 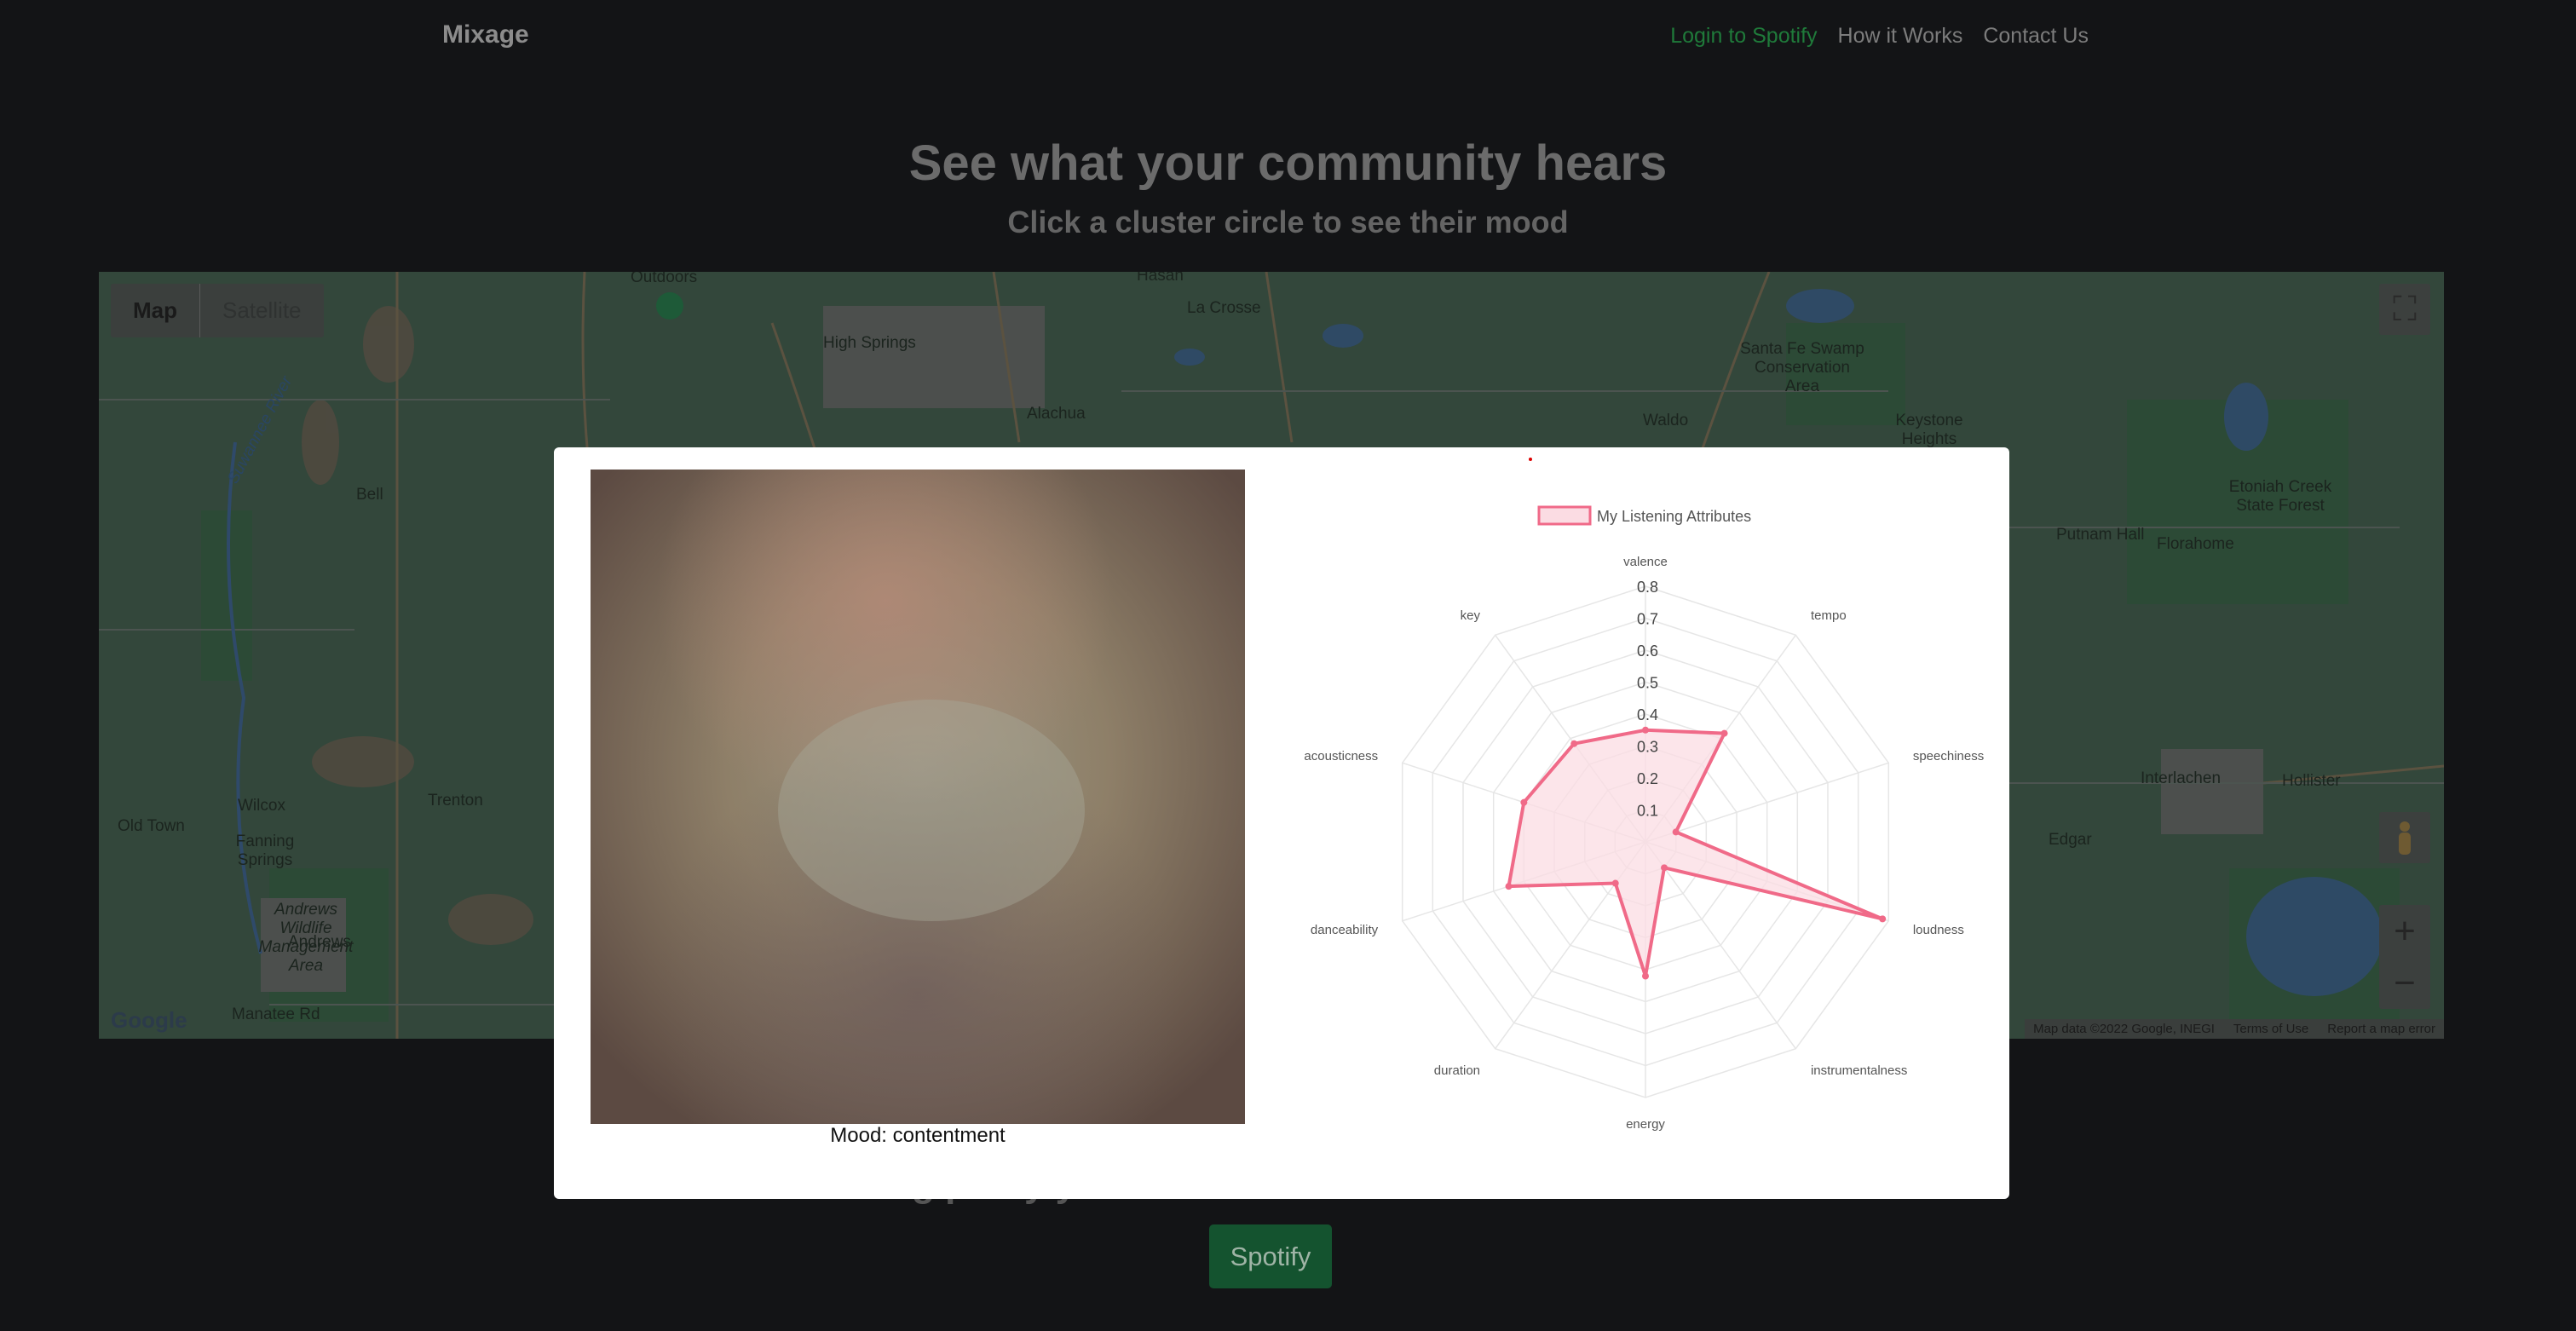 What do you see at coordinates (1647, 812) in the screenshot?
I see `radar-tick-label: 0.1` at bounding box center [1647, 812].